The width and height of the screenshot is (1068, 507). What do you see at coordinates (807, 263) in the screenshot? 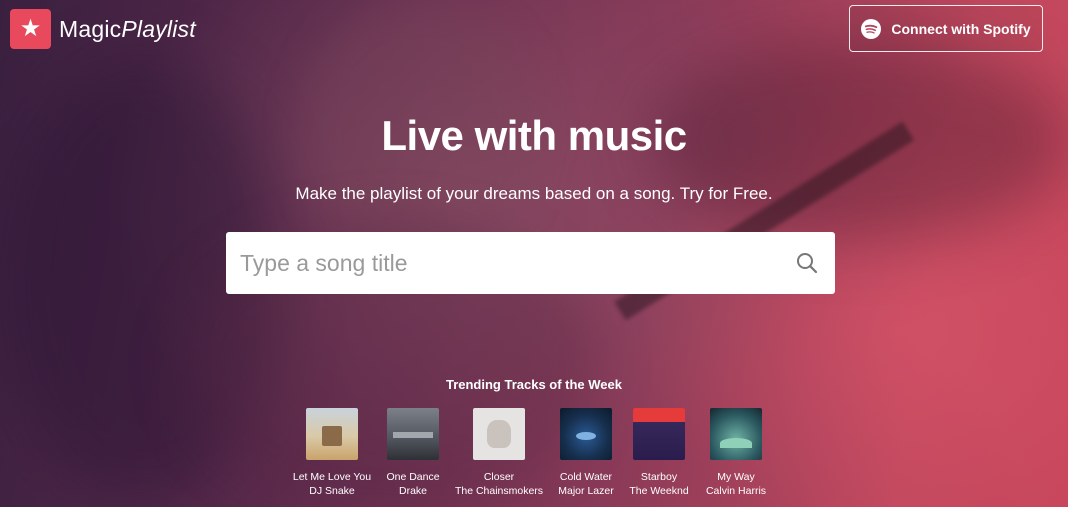
I see `search-icon` at bounding box center [807, 263].